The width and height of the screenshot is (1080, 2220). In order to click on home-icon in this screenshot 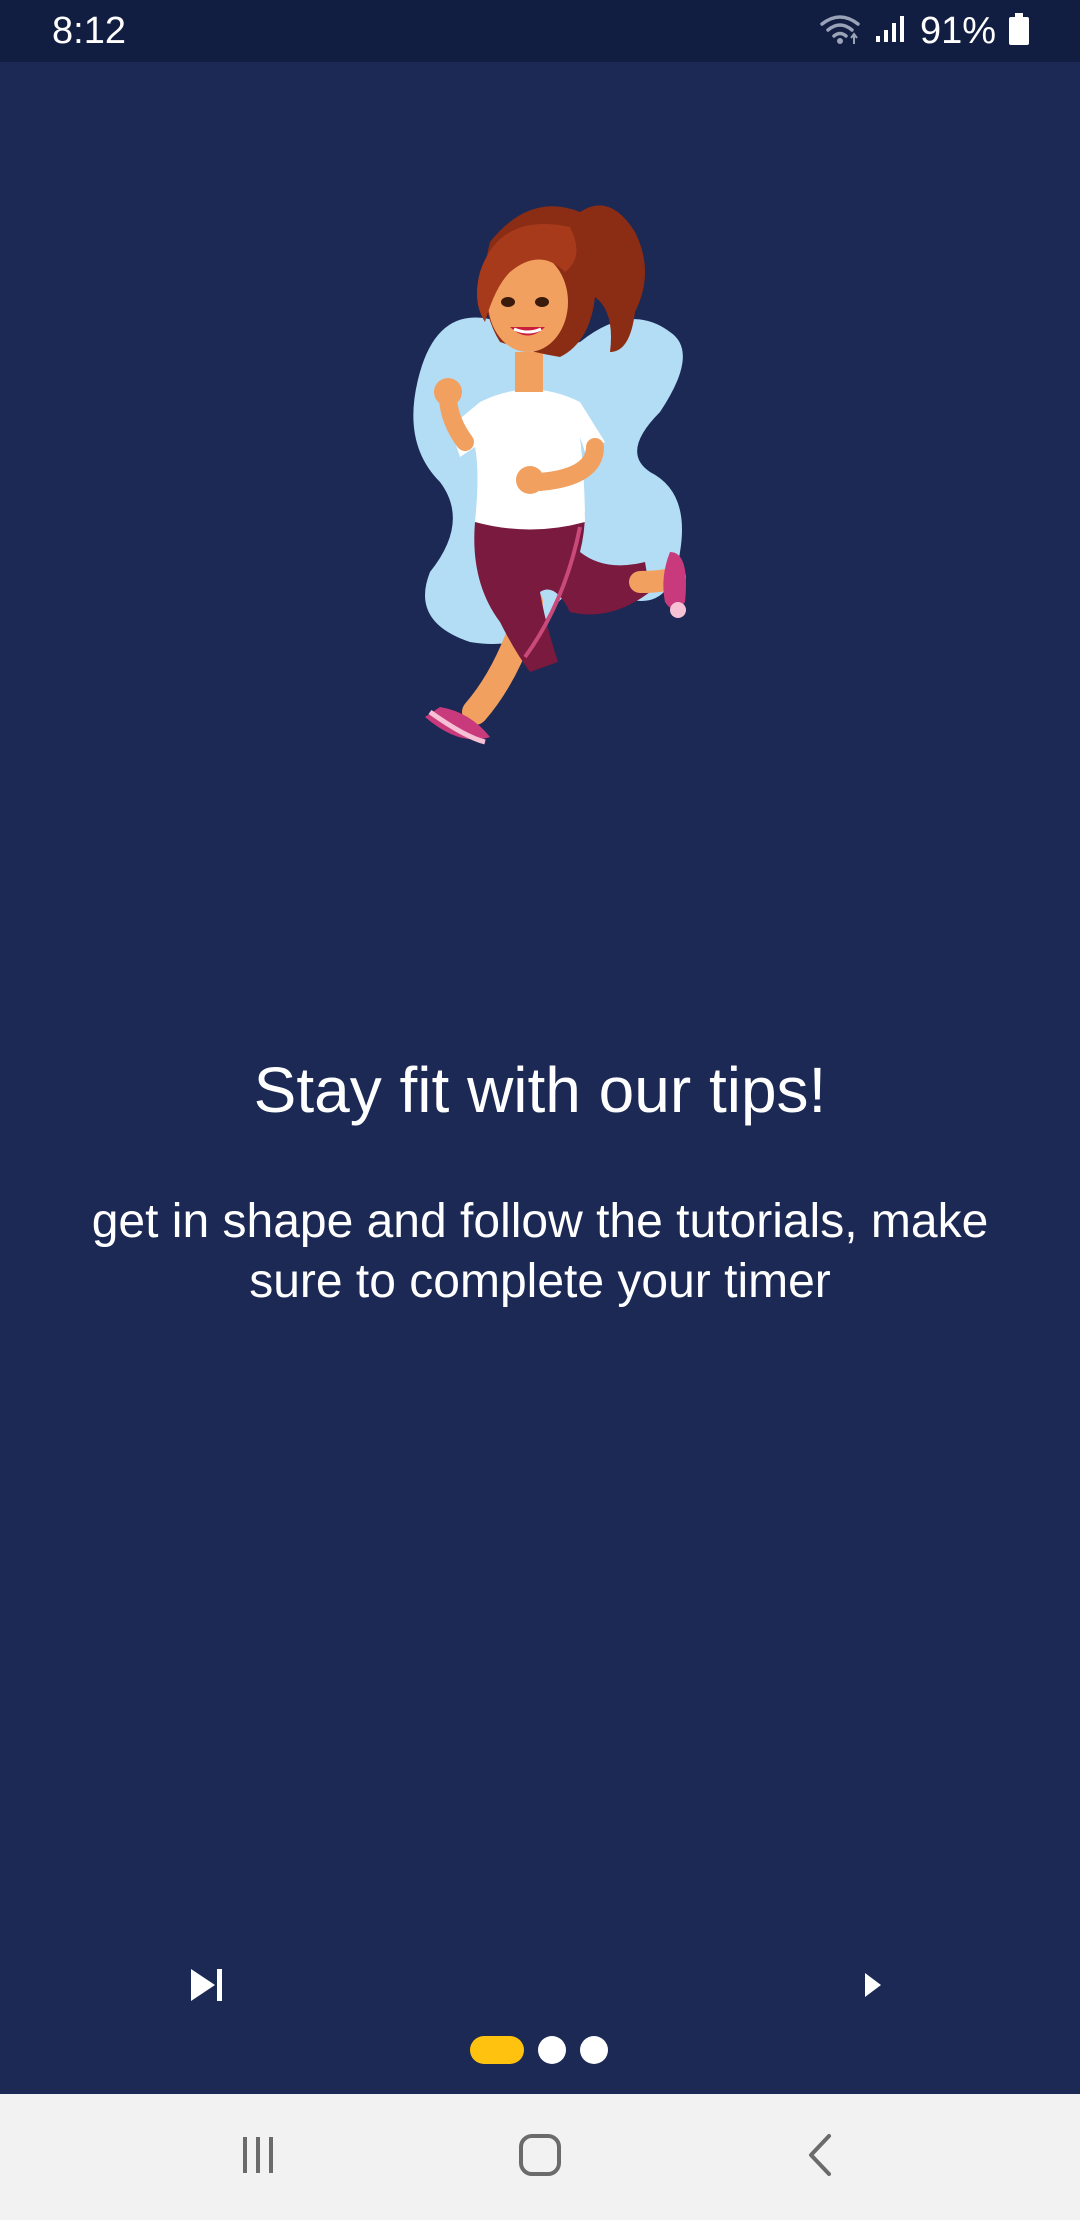, I will do `click(540, 2157)`.